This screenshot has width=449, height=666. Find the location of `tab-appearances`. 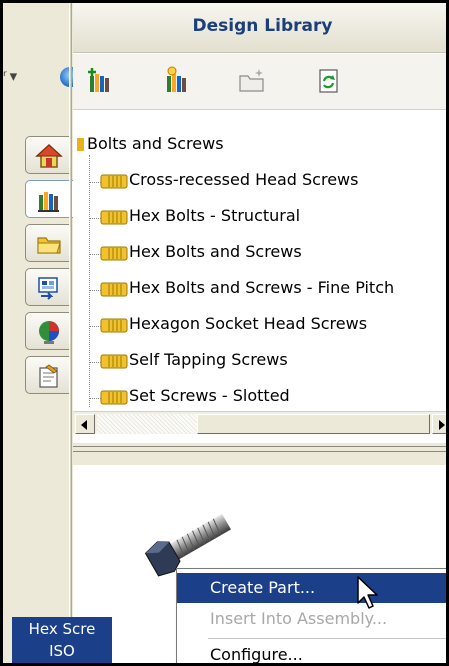

tab-appearances is located at coordinates (48, 331).